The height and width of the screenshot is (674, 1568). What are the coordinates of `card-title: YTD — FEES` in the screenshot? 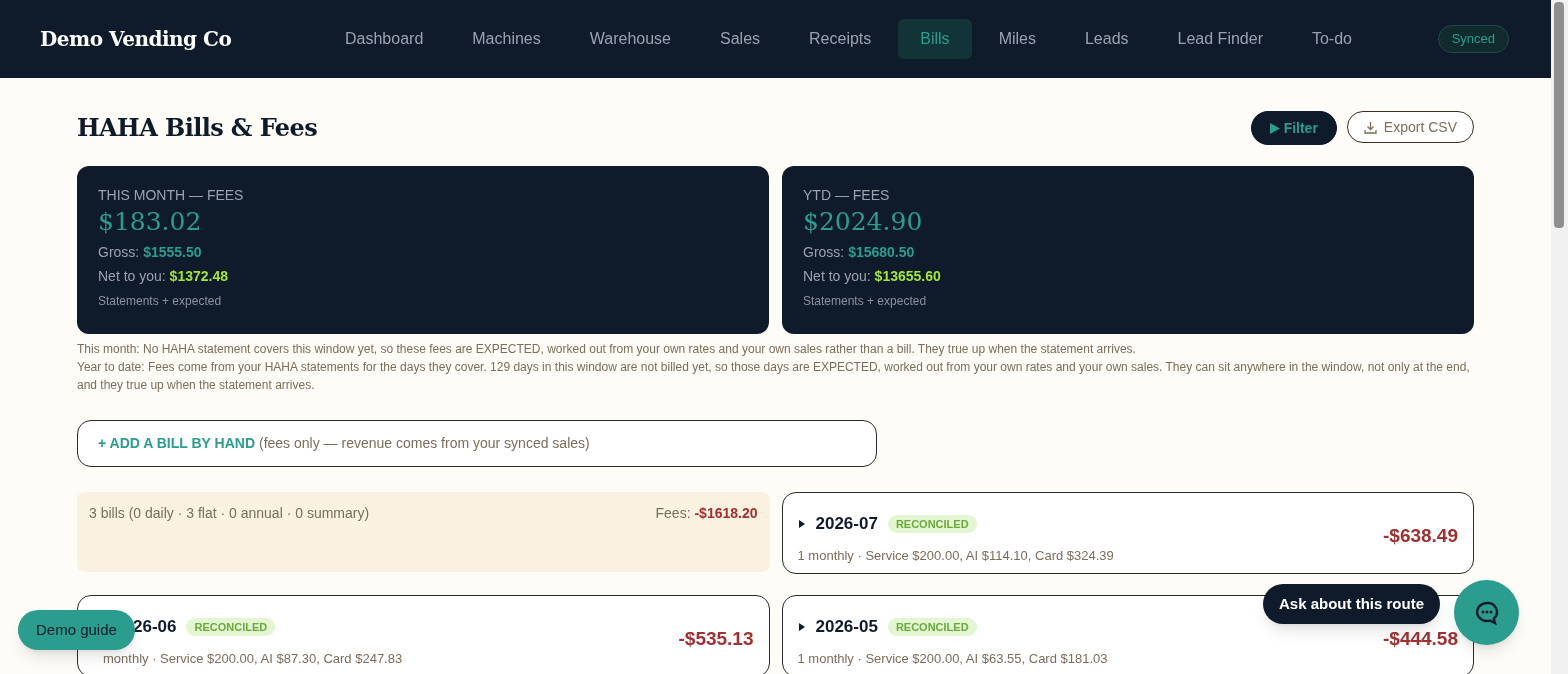 It's located at (847, 195).